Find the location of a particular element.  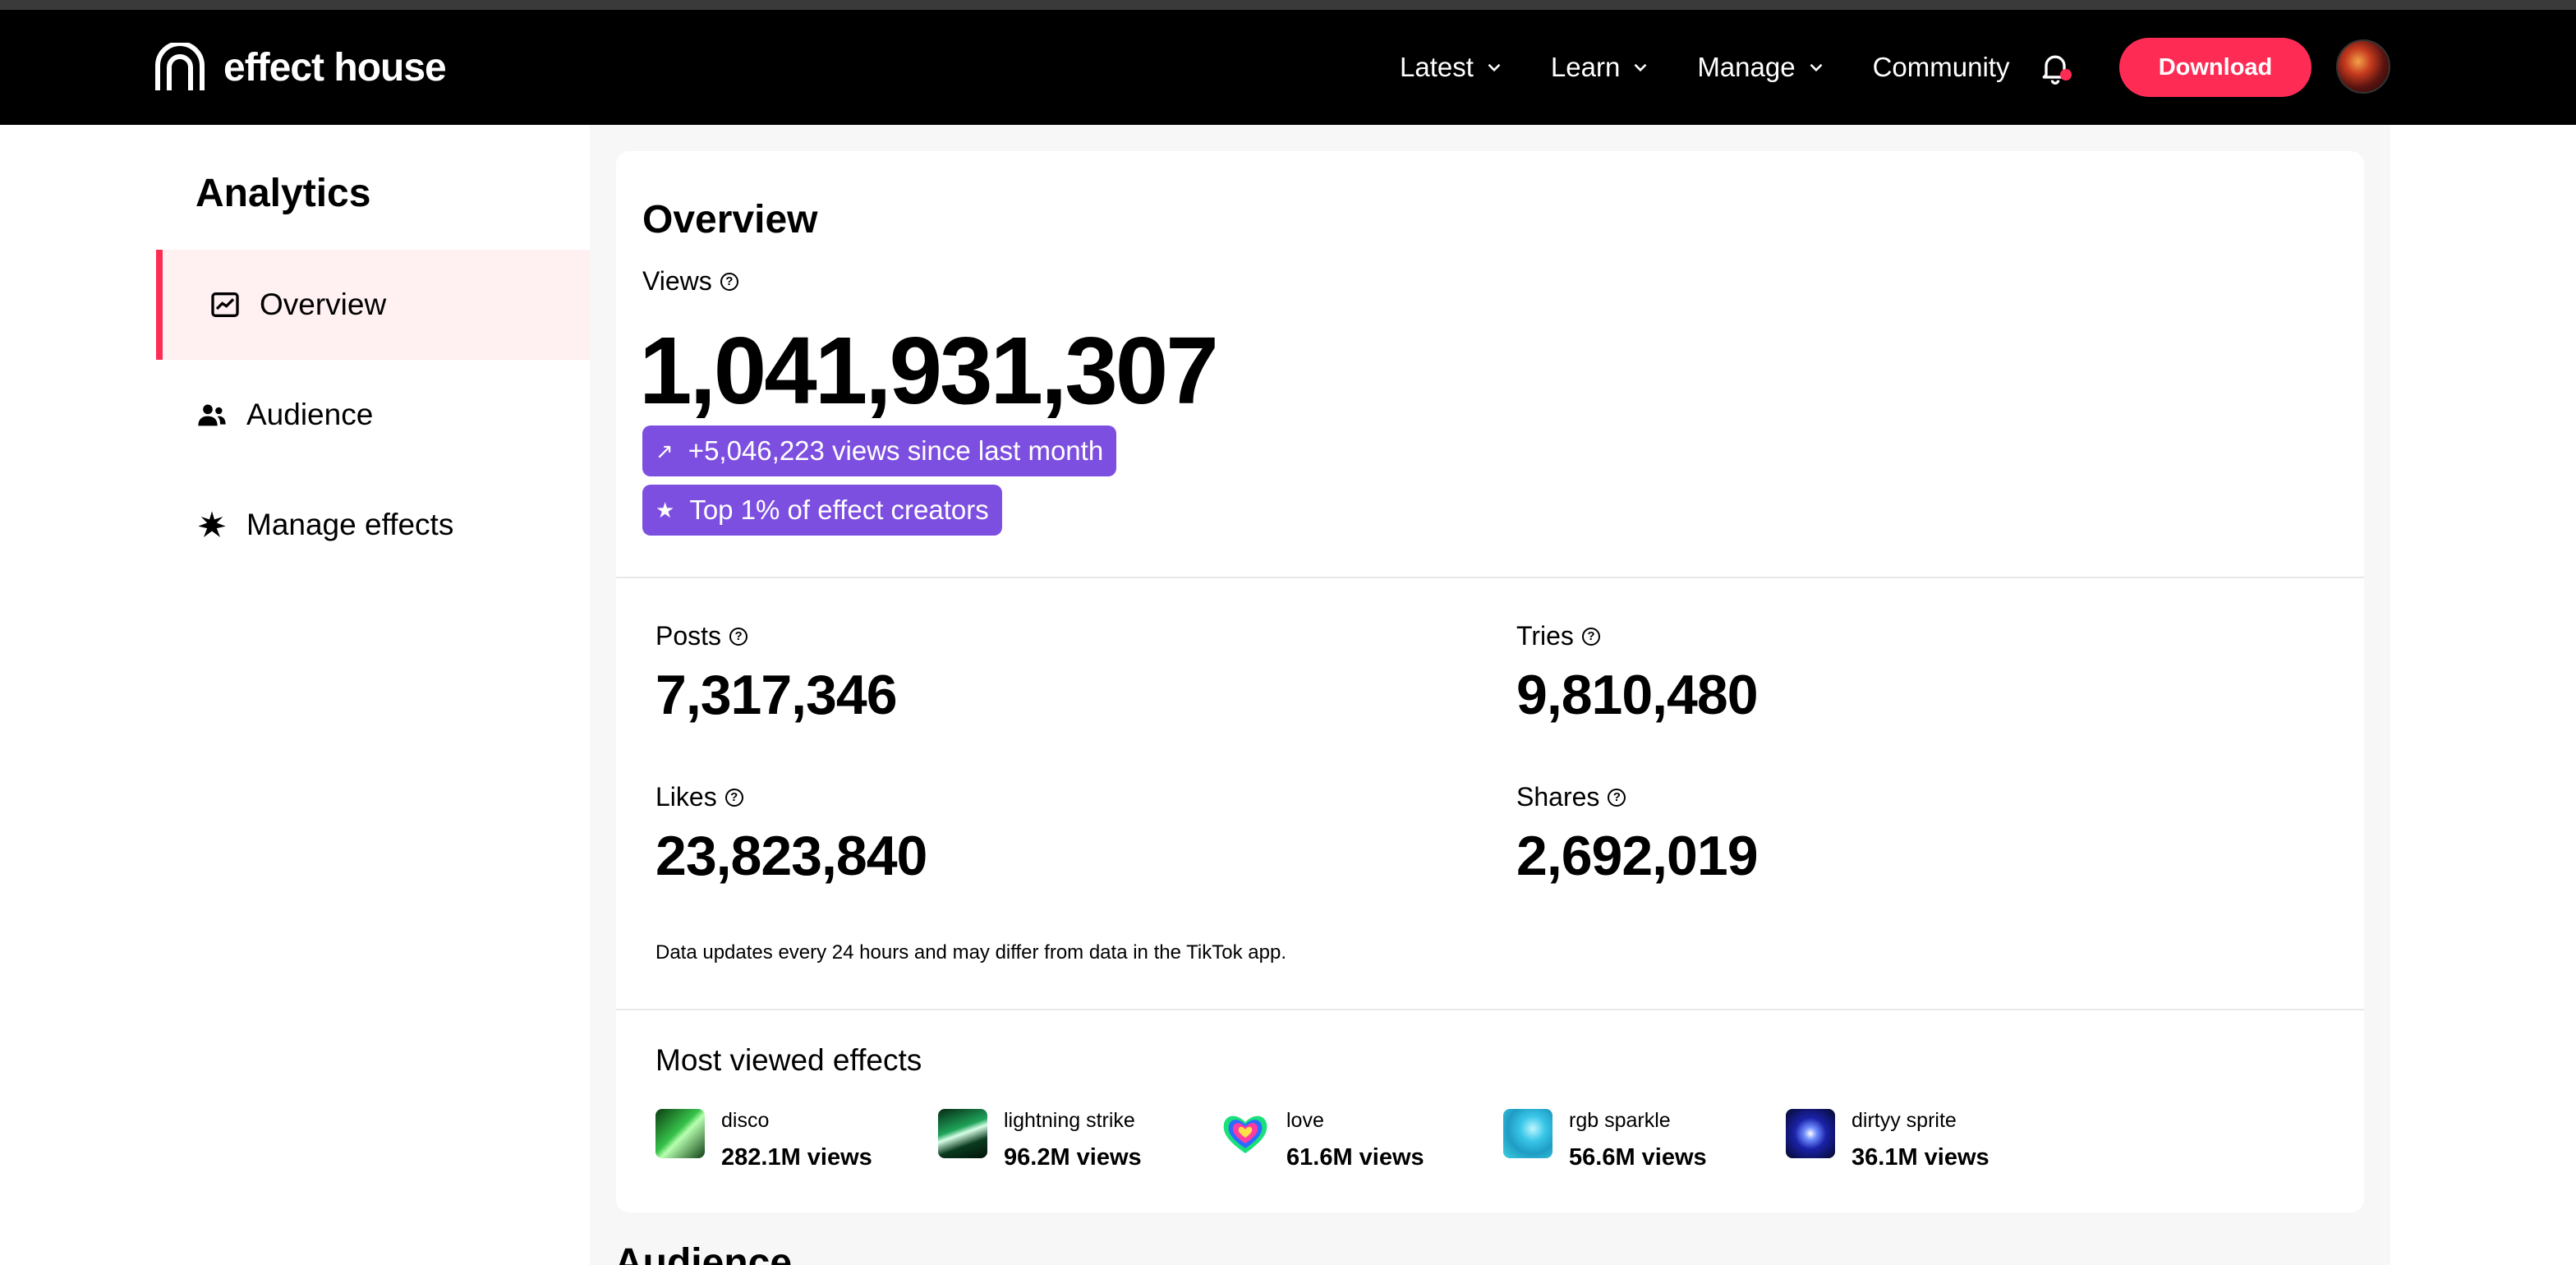

rank-badge: ★ Top 1% of effect creators is located at coordinates (822, 510).